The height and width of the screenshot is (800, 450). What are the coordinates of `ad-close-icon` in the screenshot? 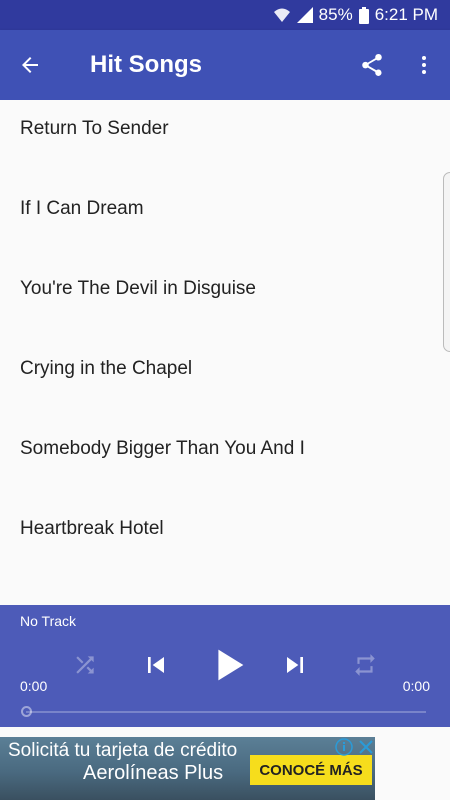 It's located at (366, 747).